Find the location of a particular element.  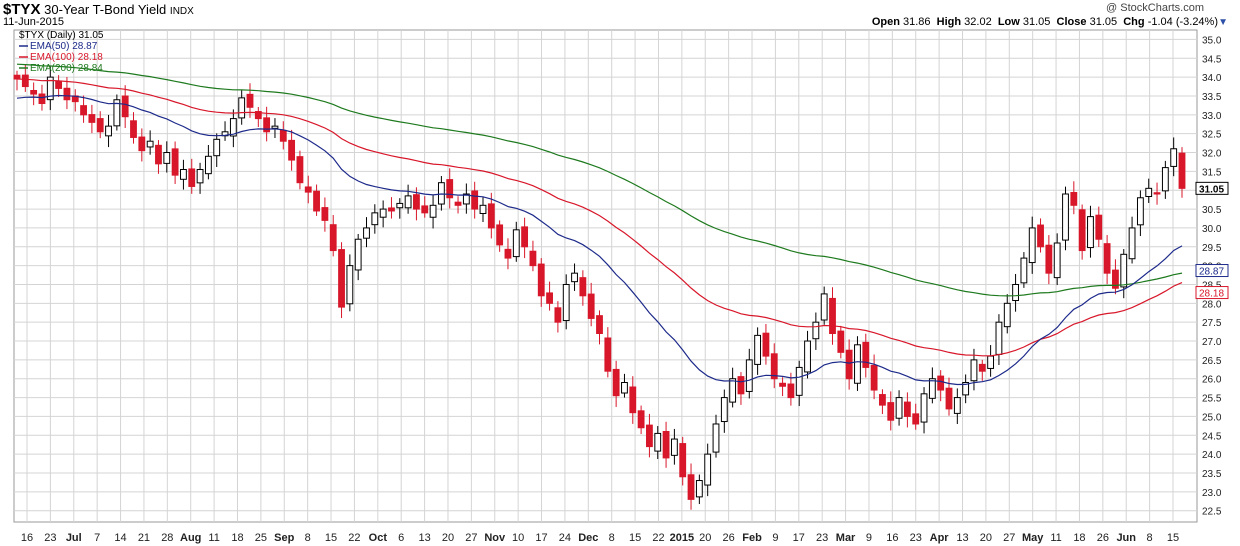

x-tick-label: 10 is located at coordinates (518, 538).